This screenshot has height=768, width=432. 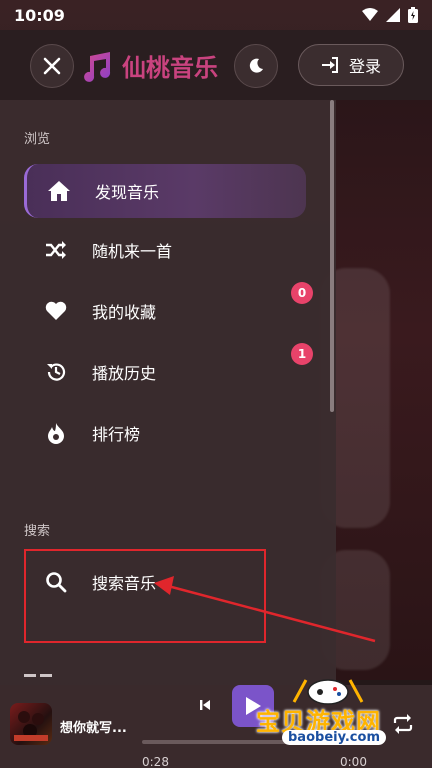 I want to click on section-title-browse: 浏览, so click(x=37, y=139).